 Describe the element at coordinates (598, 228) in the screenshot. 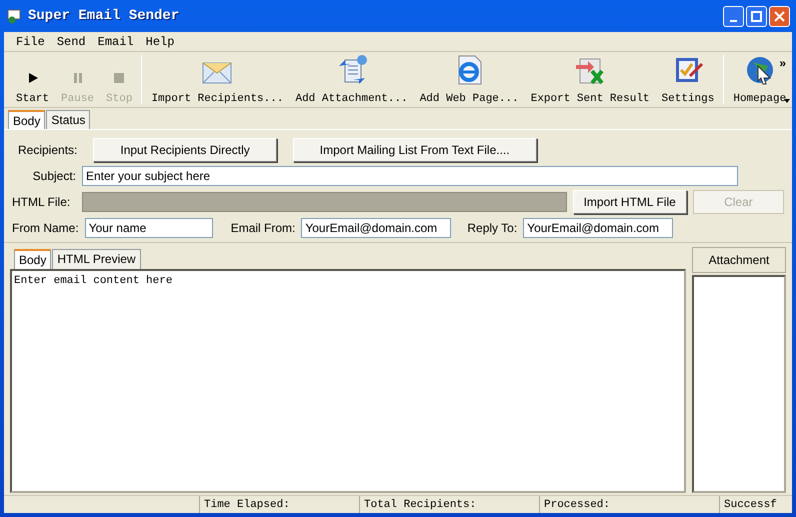

I see `reply-to-field: YourEmail@domain.com` at that location.